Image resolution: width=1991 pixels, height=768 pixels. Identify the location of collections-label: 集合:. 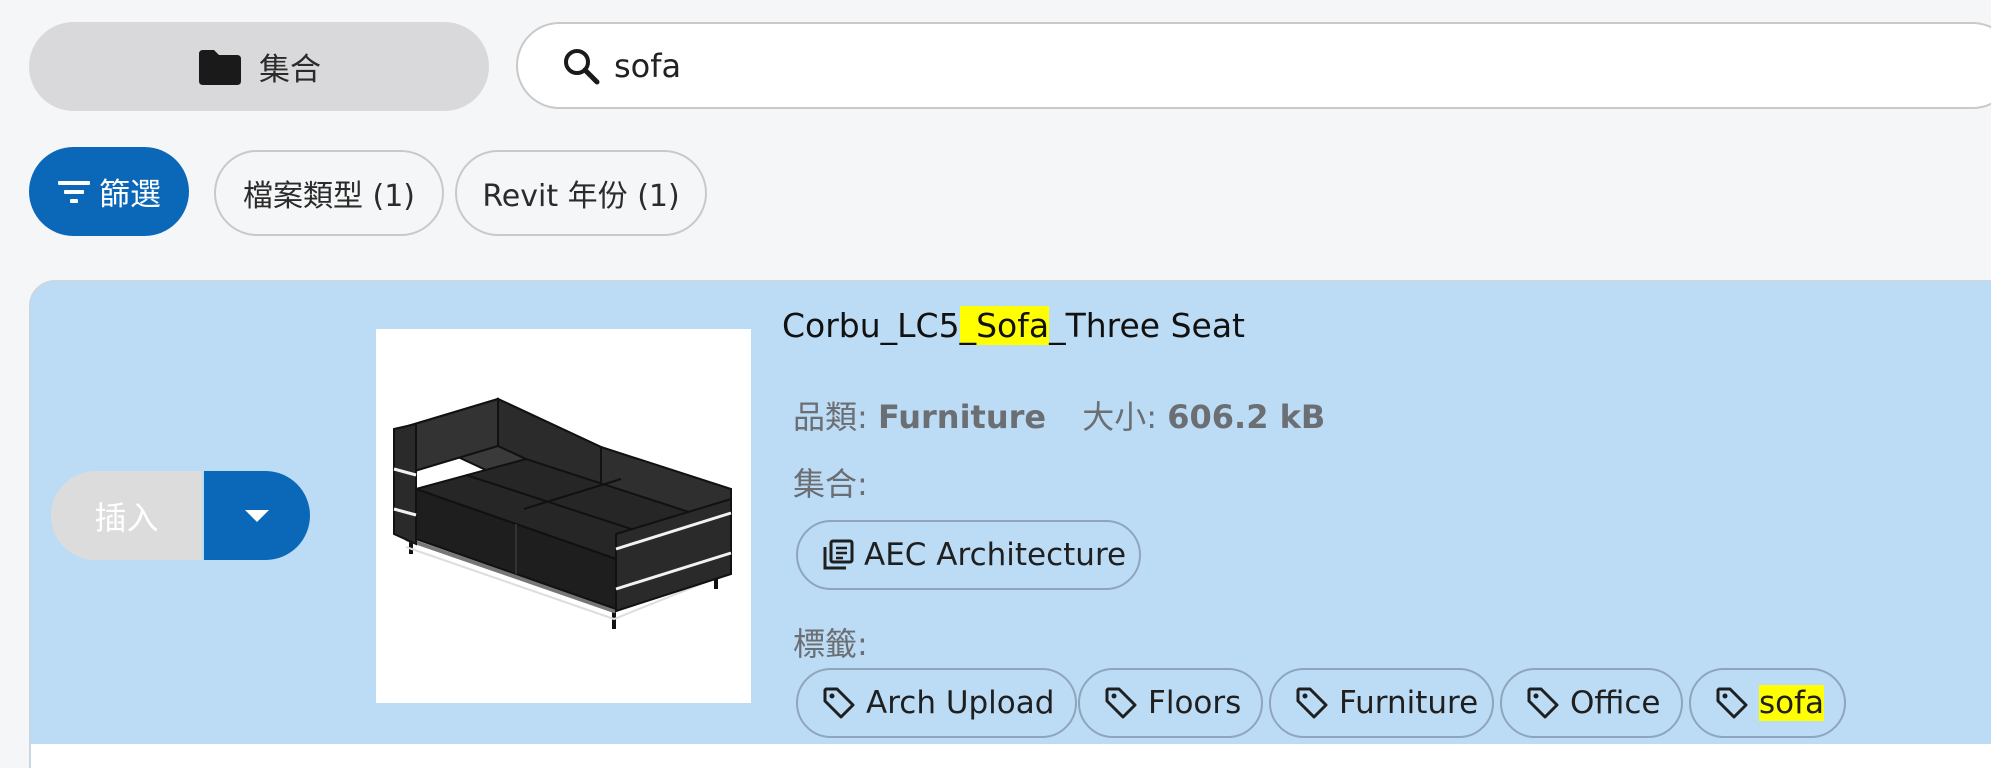
(830, 484).